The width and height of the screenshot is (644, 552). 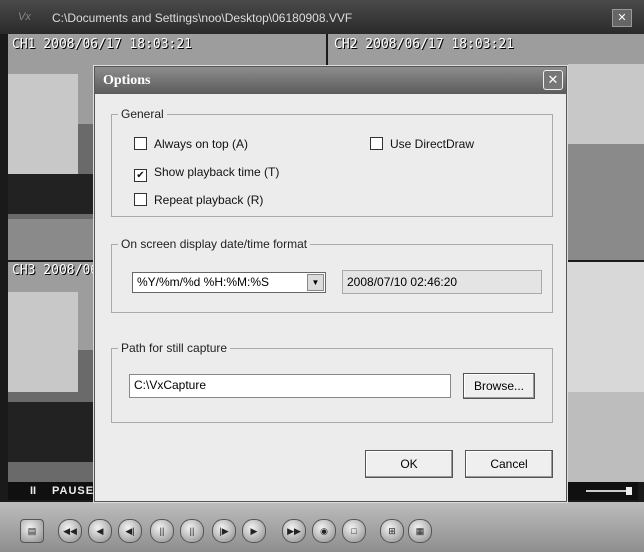 I want to click on capture-path-value: C:\VxCapture, so click(x=170, y=385).